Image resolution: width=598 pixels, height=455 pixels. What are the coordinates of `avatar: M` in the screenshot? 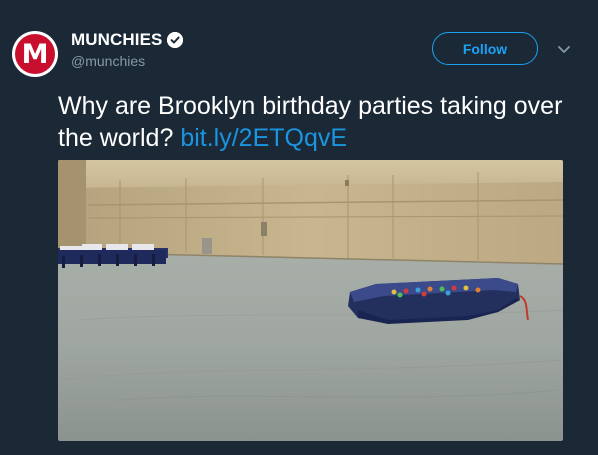 It's located at (35, 54).